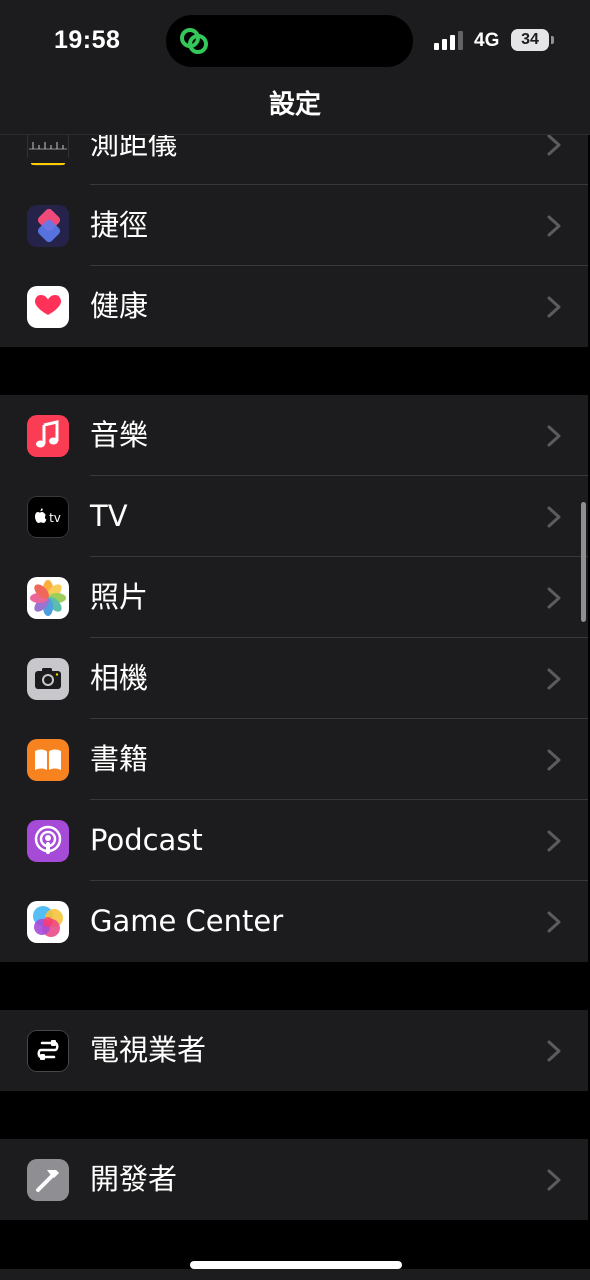 This screenshot has height=1280, width=590. What do you see at coordinates (119, 759) in the screenshot?
I see `settings-row-label: 書籍` at bounding box center [119, 759].